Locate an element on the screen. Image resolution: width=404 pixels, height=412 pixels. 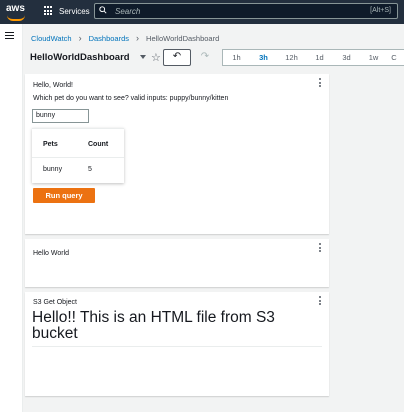
widget-title: S3 Get Object is located at coordinates (55, 302).